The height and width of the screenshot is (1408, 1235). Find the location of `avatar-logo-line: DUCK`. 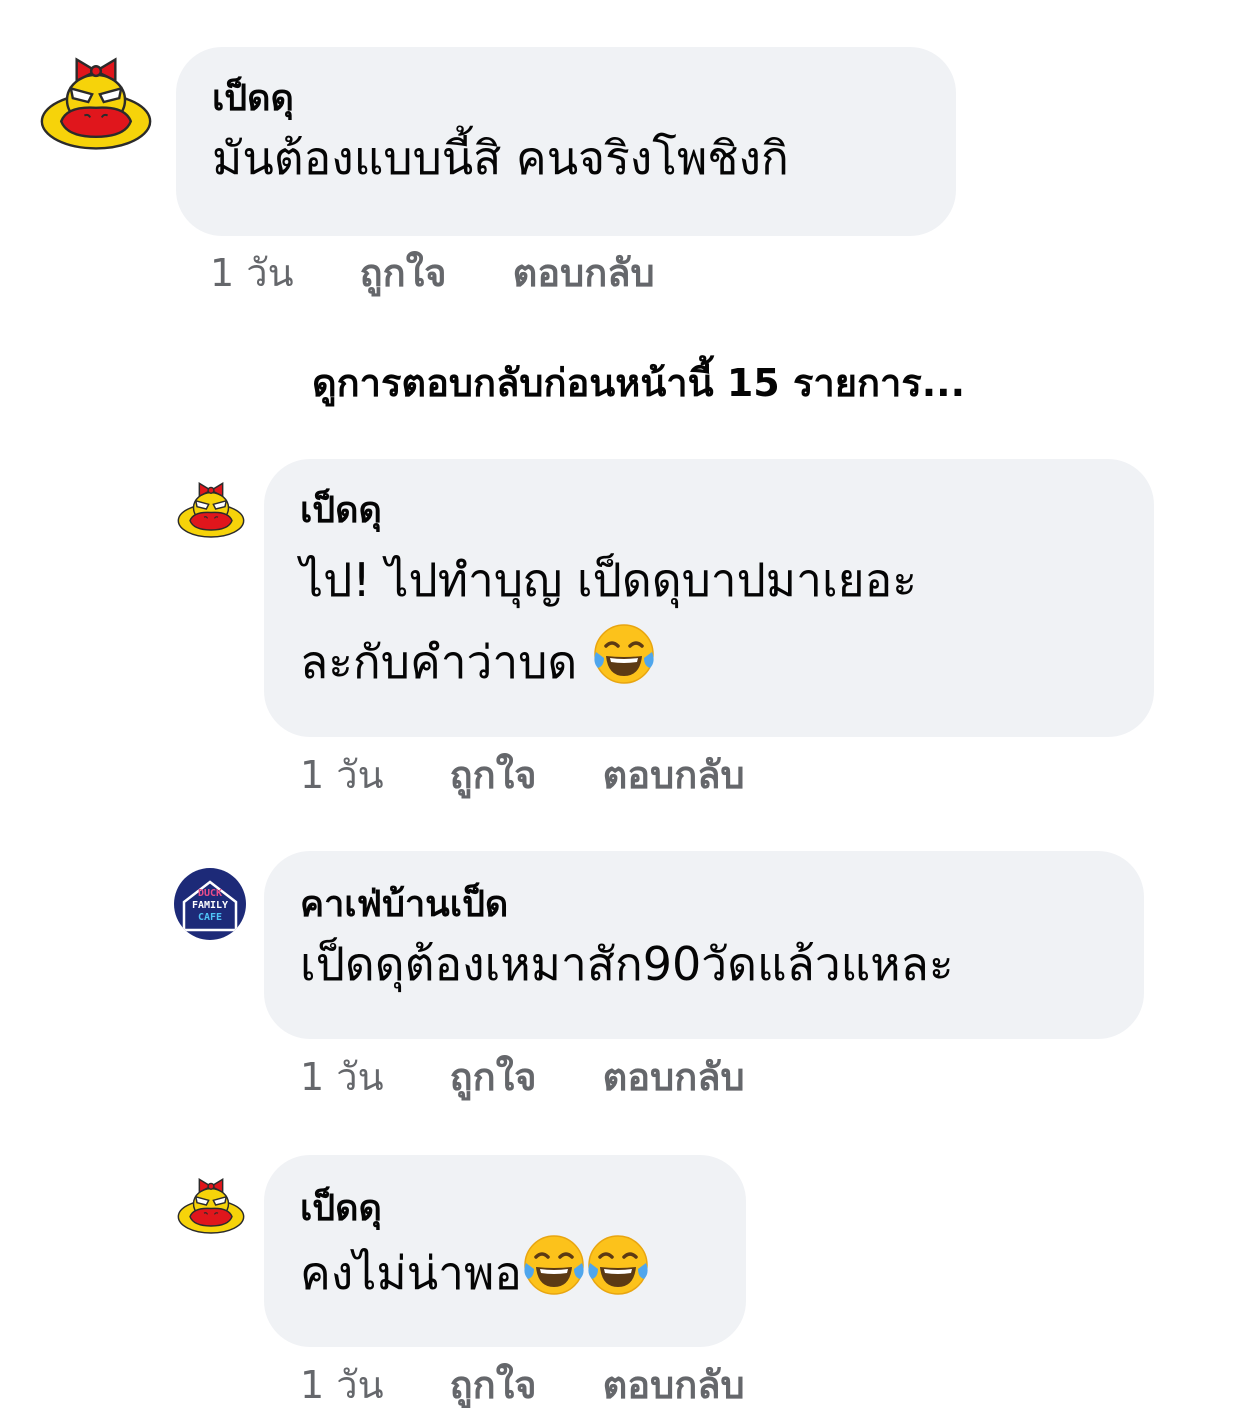

avatar-logo-line: DUCK is located at coordinates (210, 893).